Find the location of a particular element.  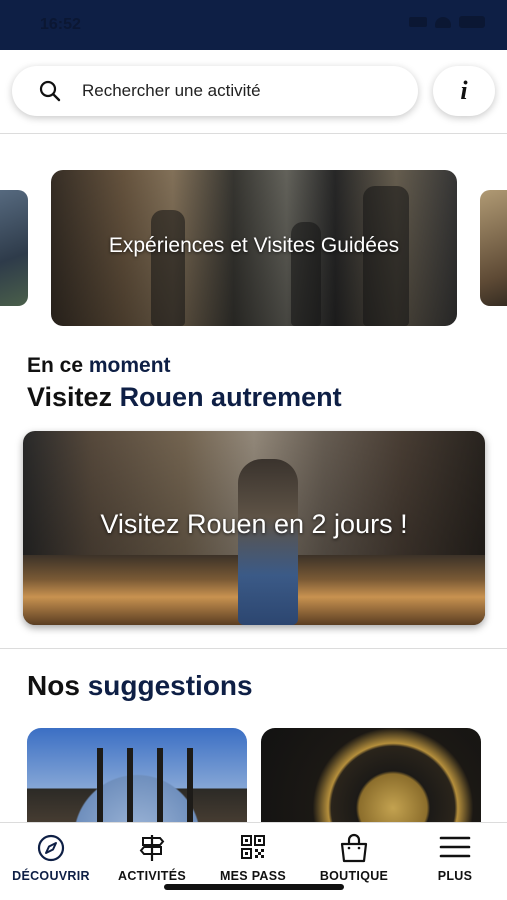

nav-tab-mes-pass: MES PASS is located at coordinates (253, 858).